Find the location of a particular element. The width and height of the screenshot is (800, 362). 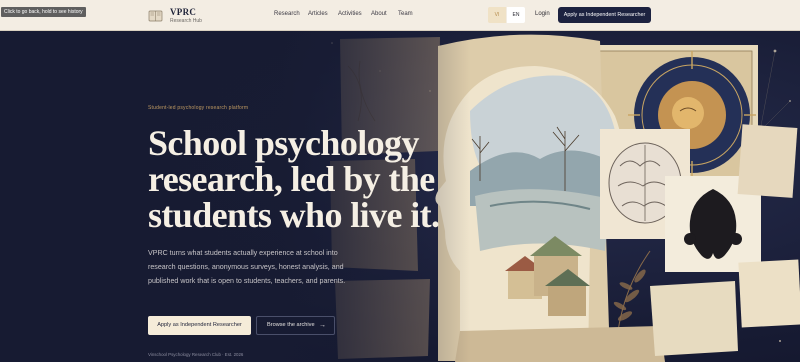

browse-archive-label: Browse the archive is located at coordinates (291, 325).